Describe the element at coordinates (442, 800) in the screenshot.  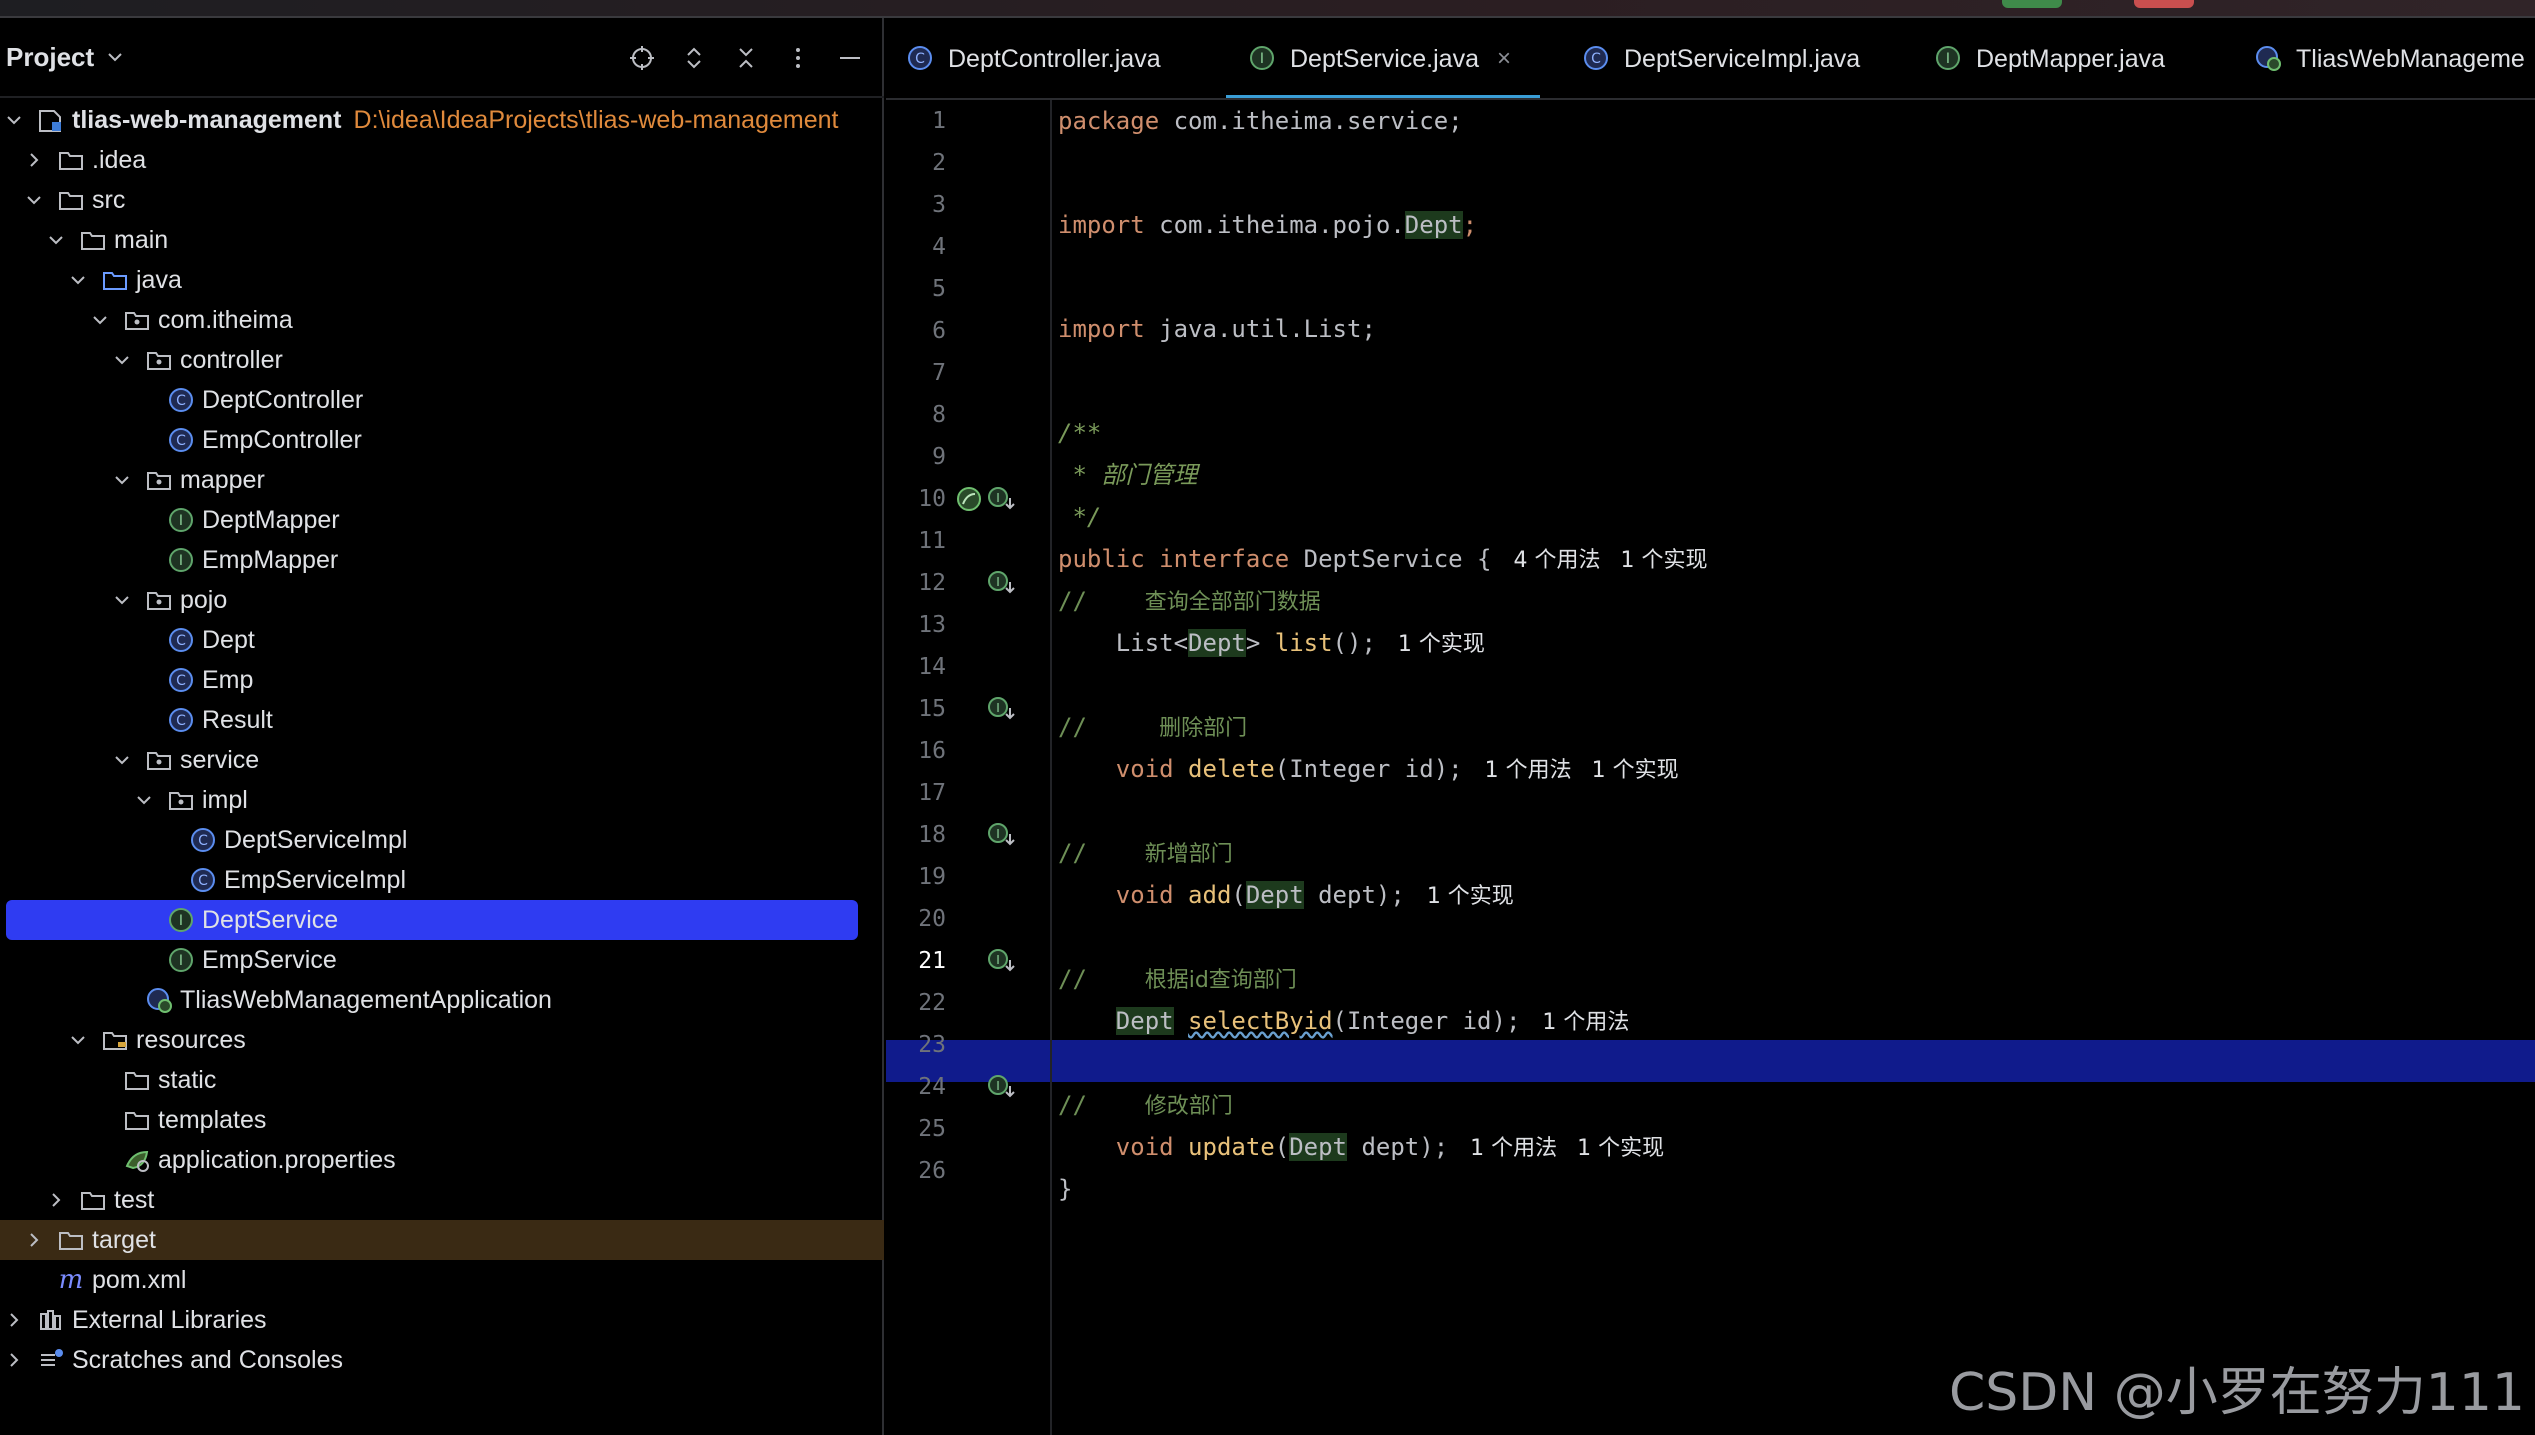
I see `tree-item: impl` at that location.